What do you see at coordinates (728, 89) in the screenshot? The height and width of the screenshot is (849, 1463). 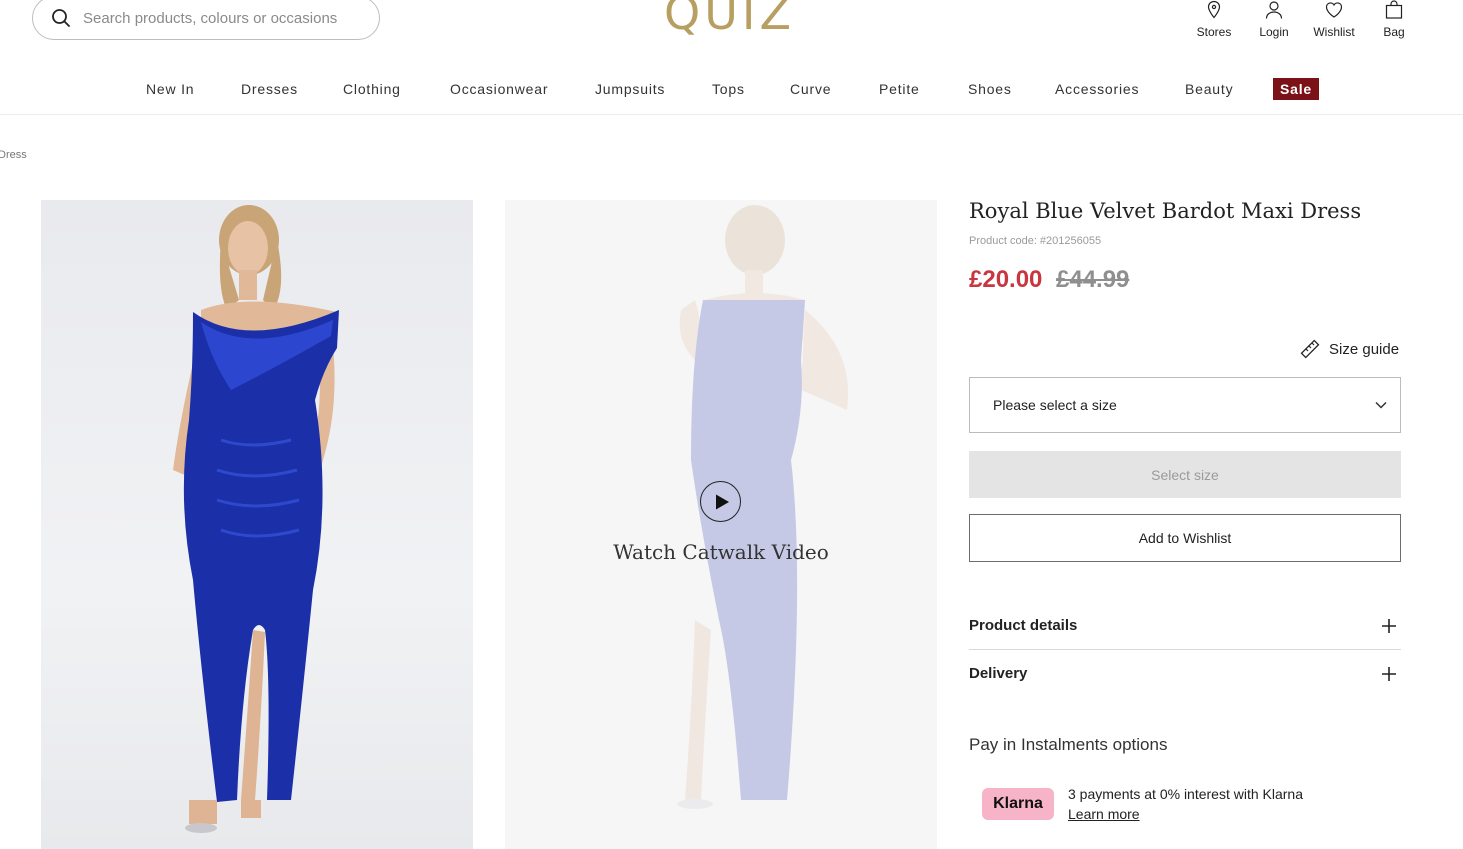 I see `nav-tops: Tops` at bounding box center [728, 89].